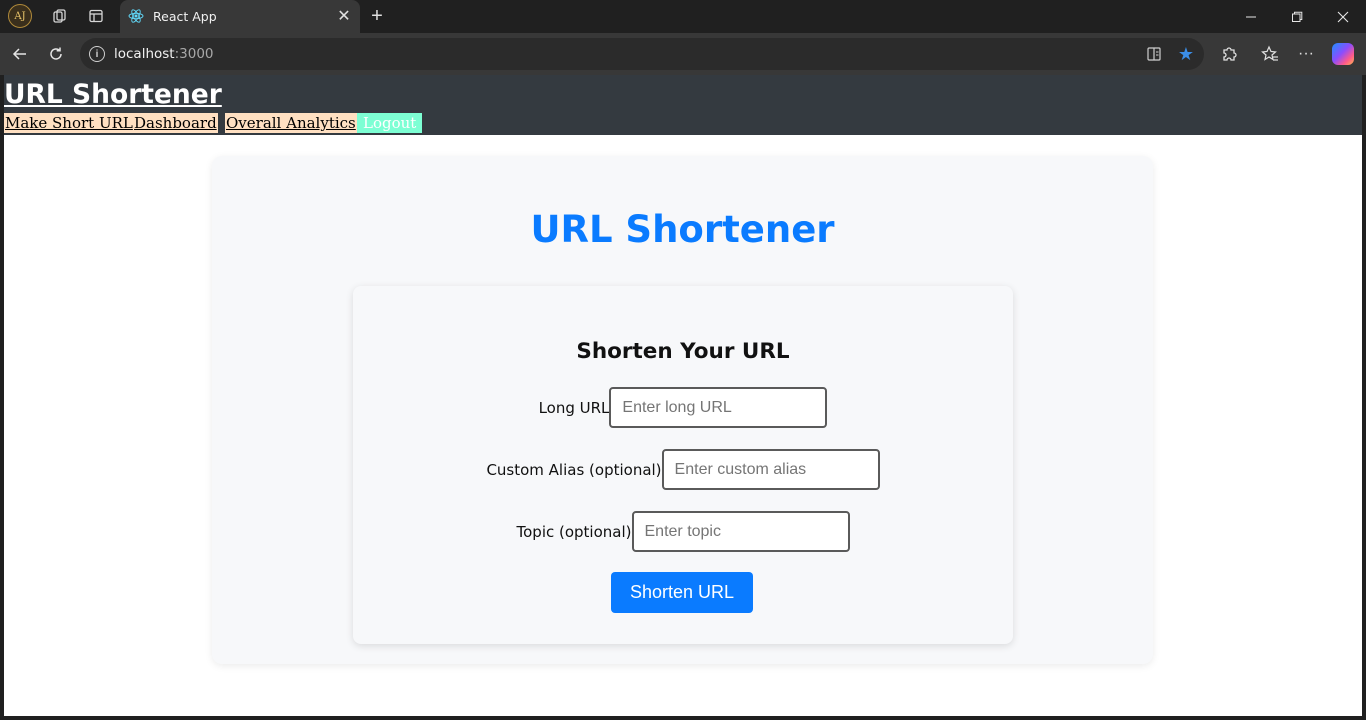 The width and height of the screenshot is (1366, 720). I want to click on nav-make-short-url: Make Short URL, so click(69, 123).